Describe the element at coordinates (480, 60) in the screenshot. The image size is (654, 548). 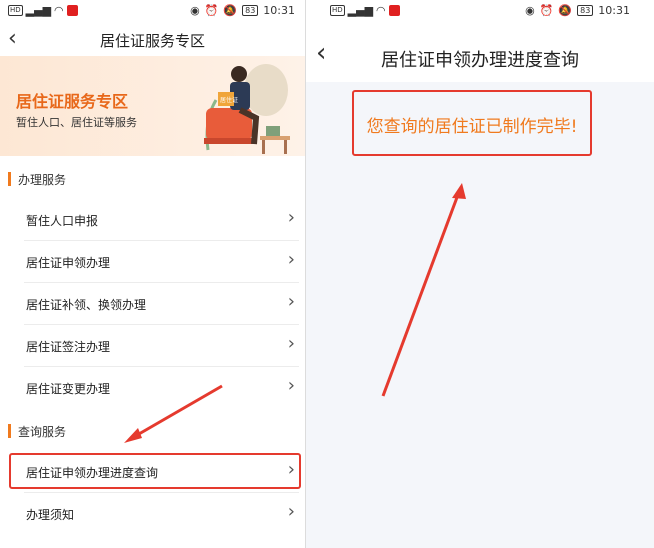
I see `page-title: 居住证申领办理进度查询` at that location.